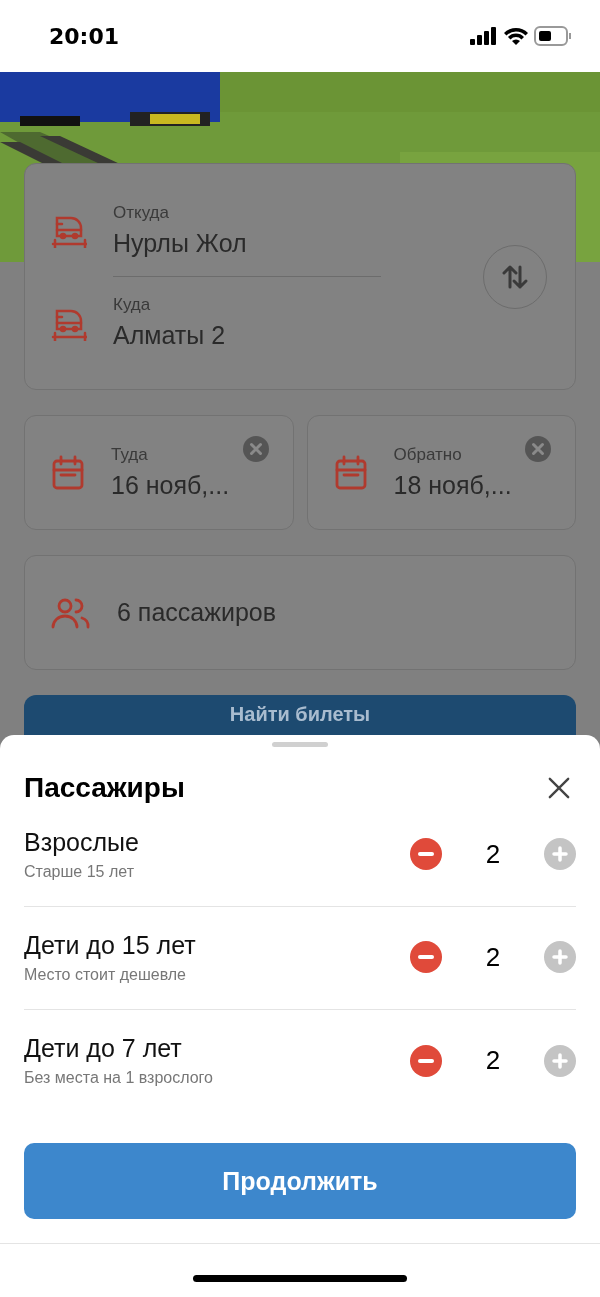 Image resolution: width=600 pixels, height=1297 pixels. Describe the element at coordinates (300, 744) in the screenshot. I see `sheet-handle` at that location.